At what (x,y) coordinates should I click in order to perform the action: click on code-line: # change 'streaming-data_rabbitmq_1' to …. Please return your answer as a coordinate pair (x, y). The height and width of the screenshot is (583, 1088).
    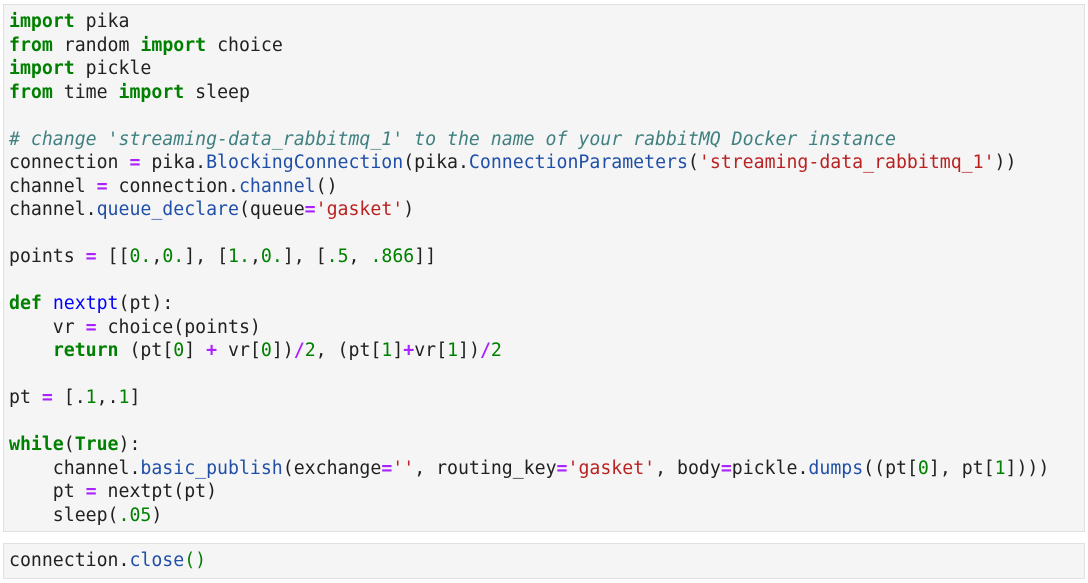
    Looking at the image, I should click on (529, 140).